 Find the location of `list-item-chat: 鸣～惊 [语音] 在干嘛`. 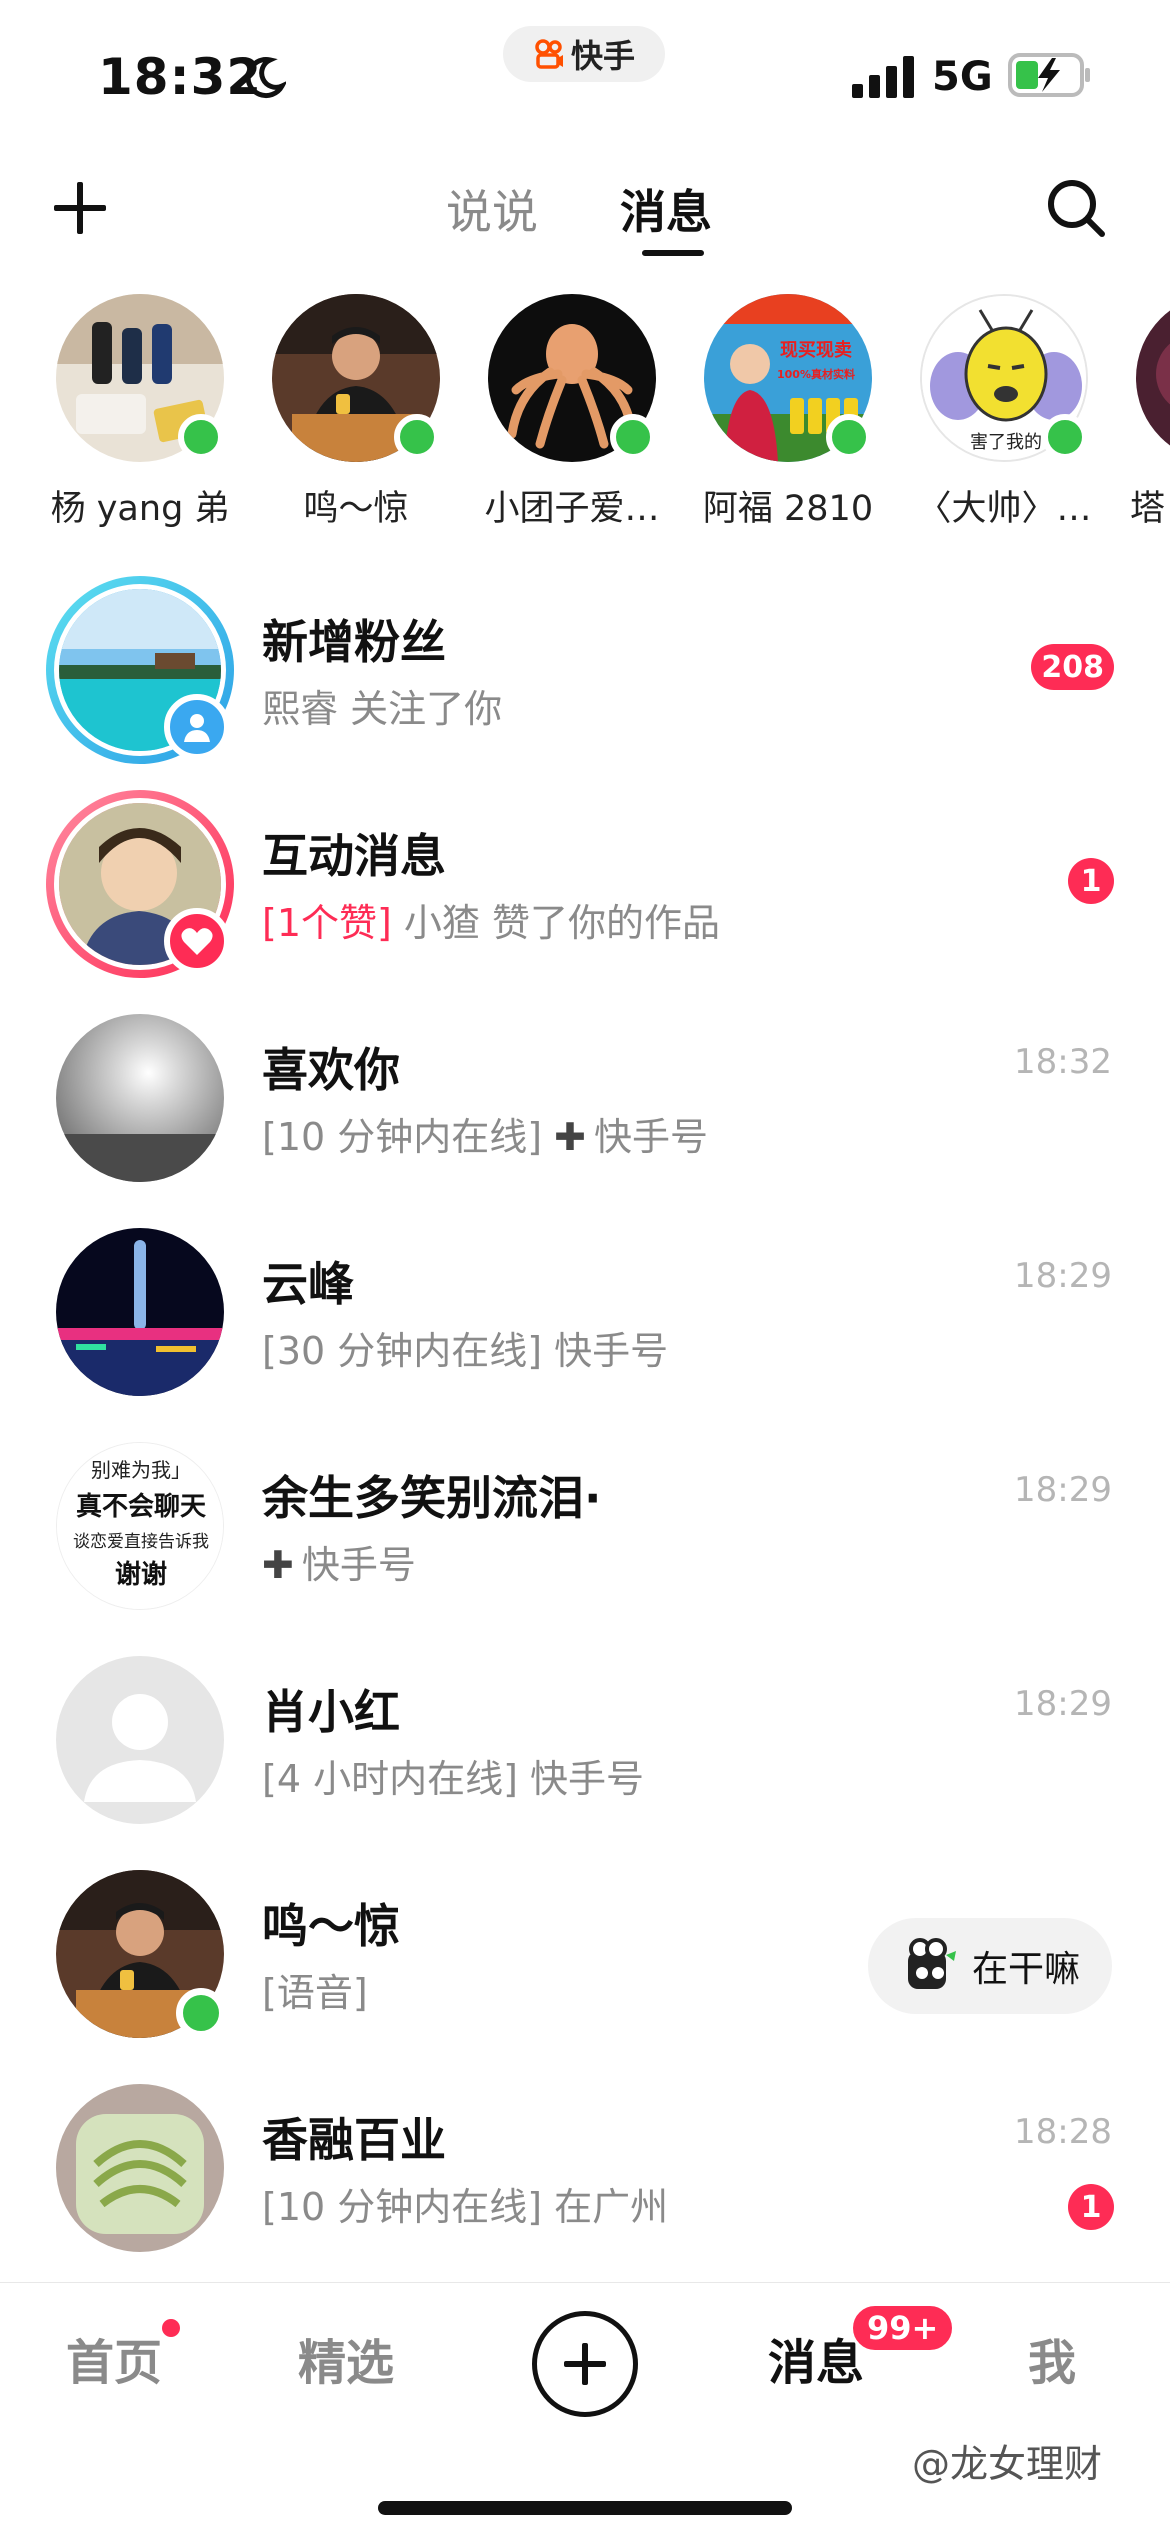

list-item-chat: 鸣～惊 [语音] 在干嘛 is located at coordinates (585, 1955).